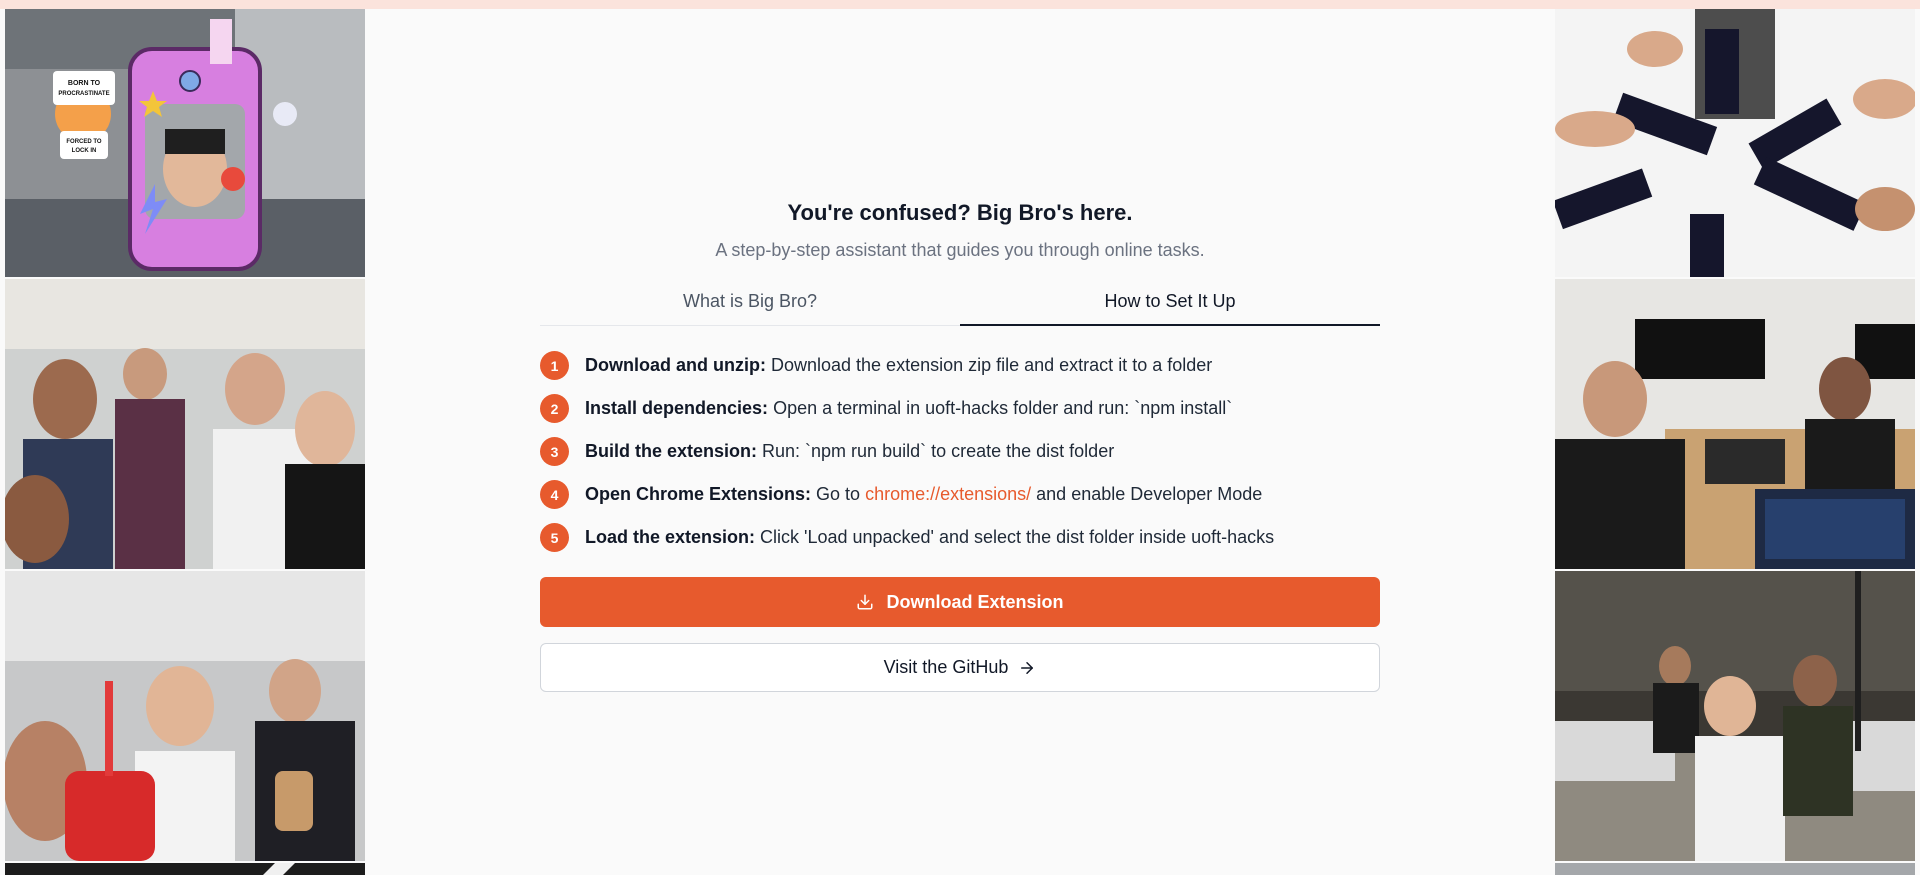 The height and width of the screenshot is (875, 1920). Describe the element at coordinates (185, 869) in the screenshot. I see `partial-photo` at that location.